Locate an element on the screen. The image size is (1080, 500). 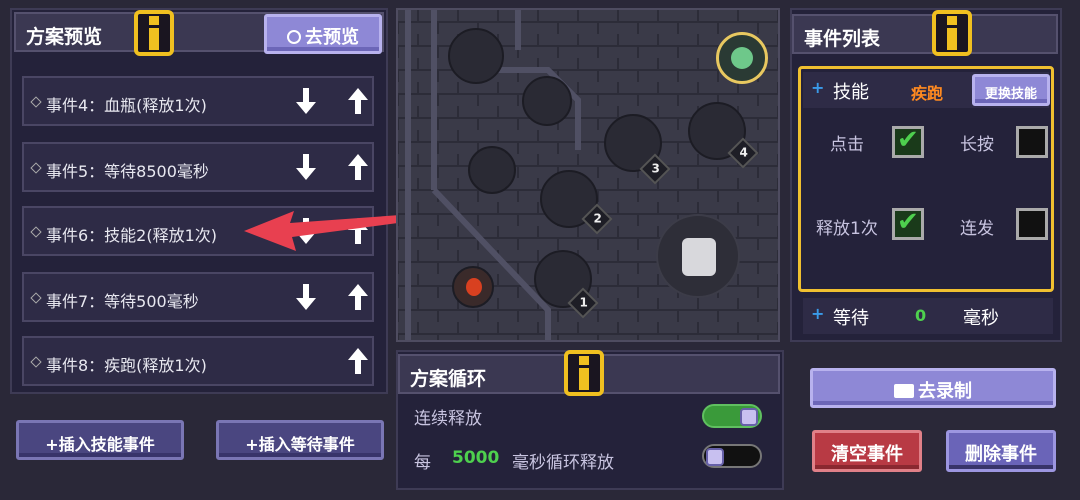
event-list-title-bar: 事件列表 is located at coordinates (925, 34).